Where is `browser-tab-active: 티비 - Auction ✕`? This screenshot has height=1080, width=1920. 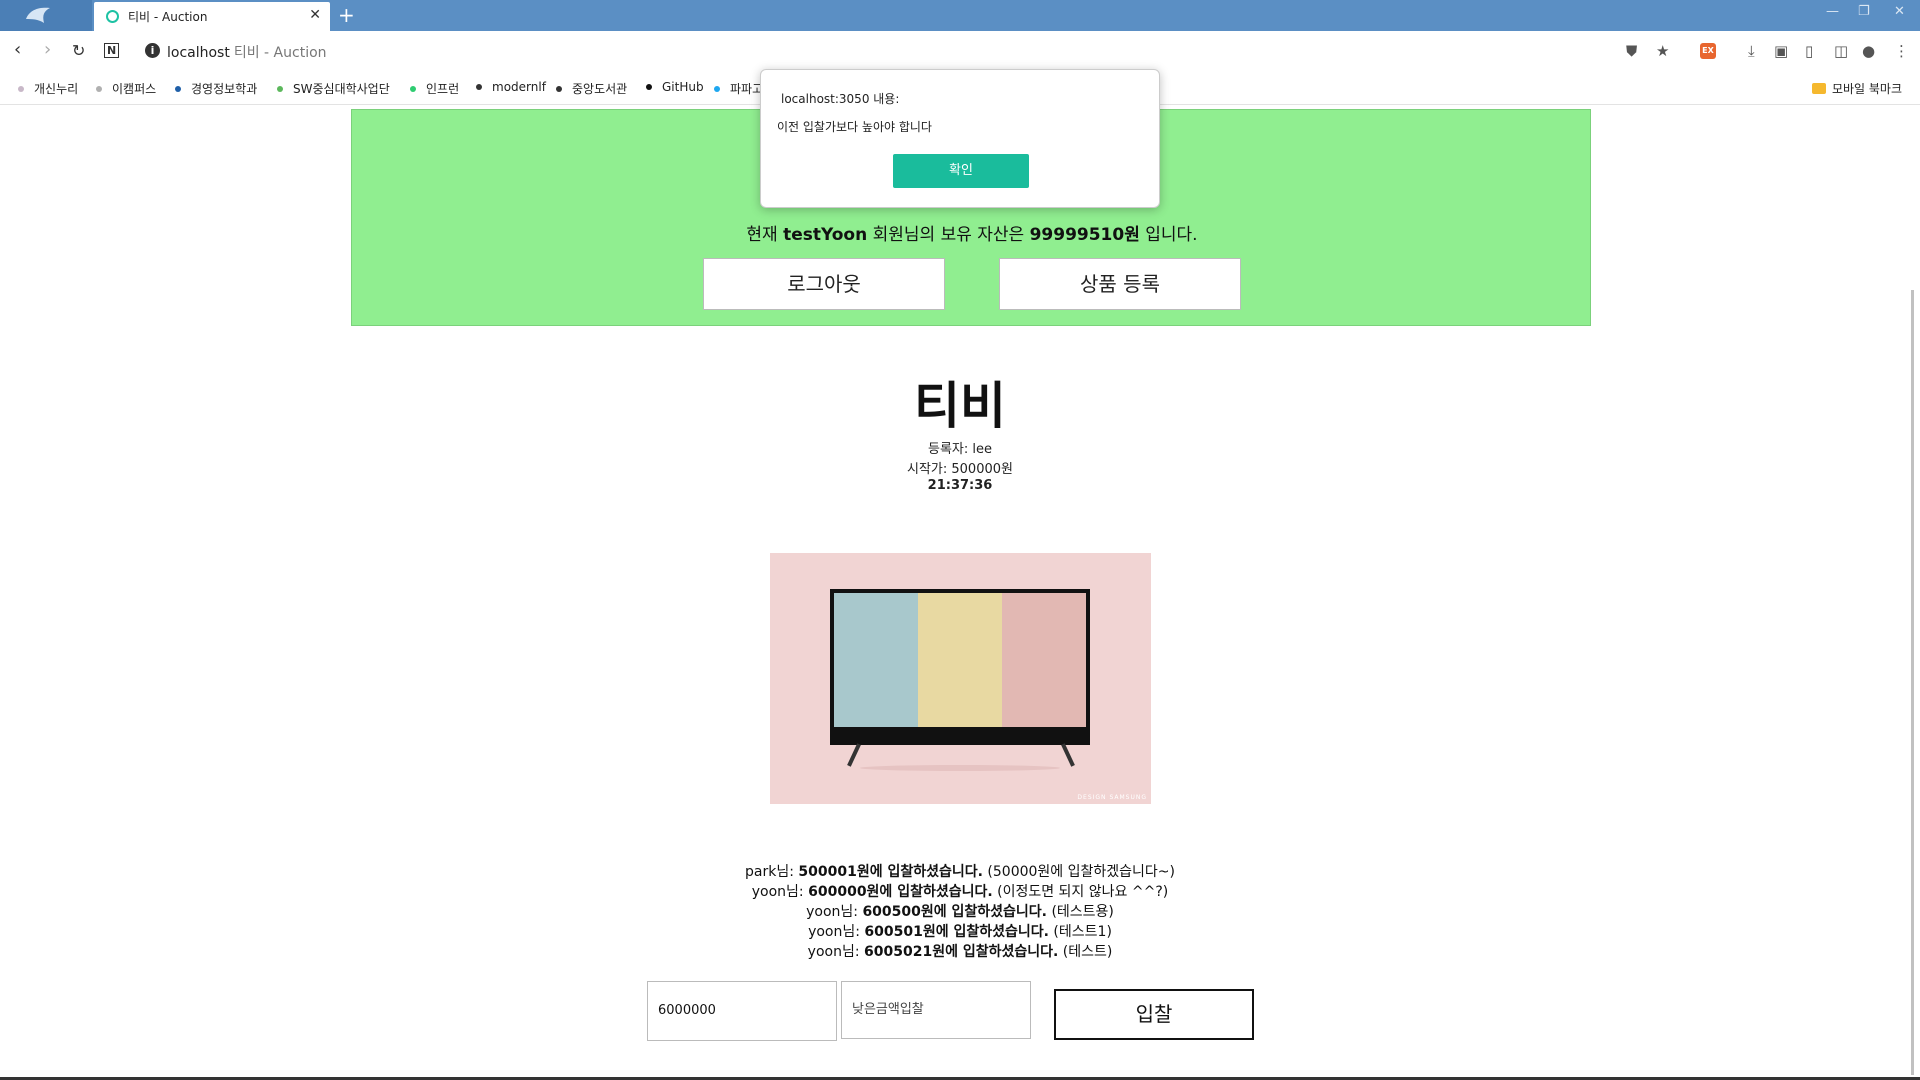 browser-tab-active: 티비 - Auction ✕ is located at coordinates (212, 16).